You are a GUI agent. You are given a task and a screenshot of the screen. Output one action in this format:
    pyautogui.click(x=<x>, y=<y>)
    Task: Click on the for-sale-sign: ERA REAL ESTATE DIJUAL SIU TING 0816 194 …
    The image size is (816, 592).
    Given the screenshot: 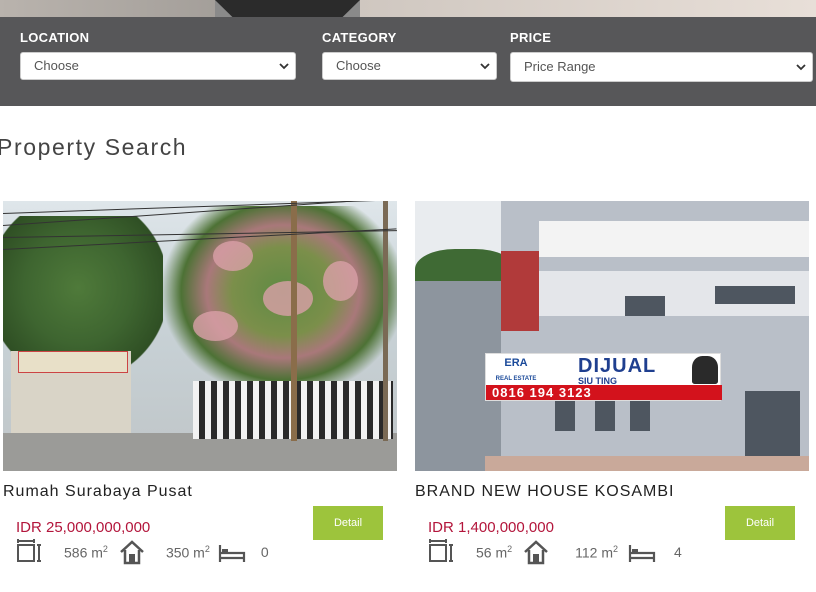 What is the action you would take?
    pyautogui.click(x=603, y=377)
    